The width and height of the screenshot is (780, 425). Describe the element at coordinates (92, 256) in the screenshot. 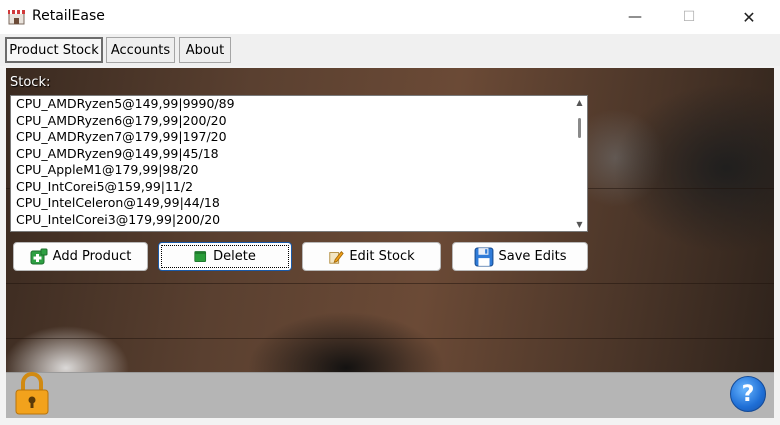

I see `add-product-label: Add Product` at that location.